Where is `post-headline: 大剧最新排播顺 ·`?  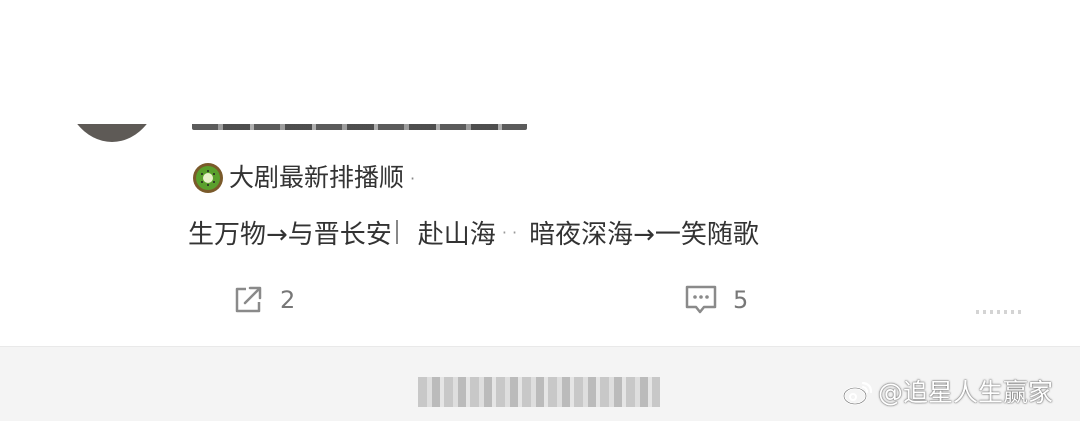 post-headline: 大剧最新排播顺 · is located at coordinates (303, 178).